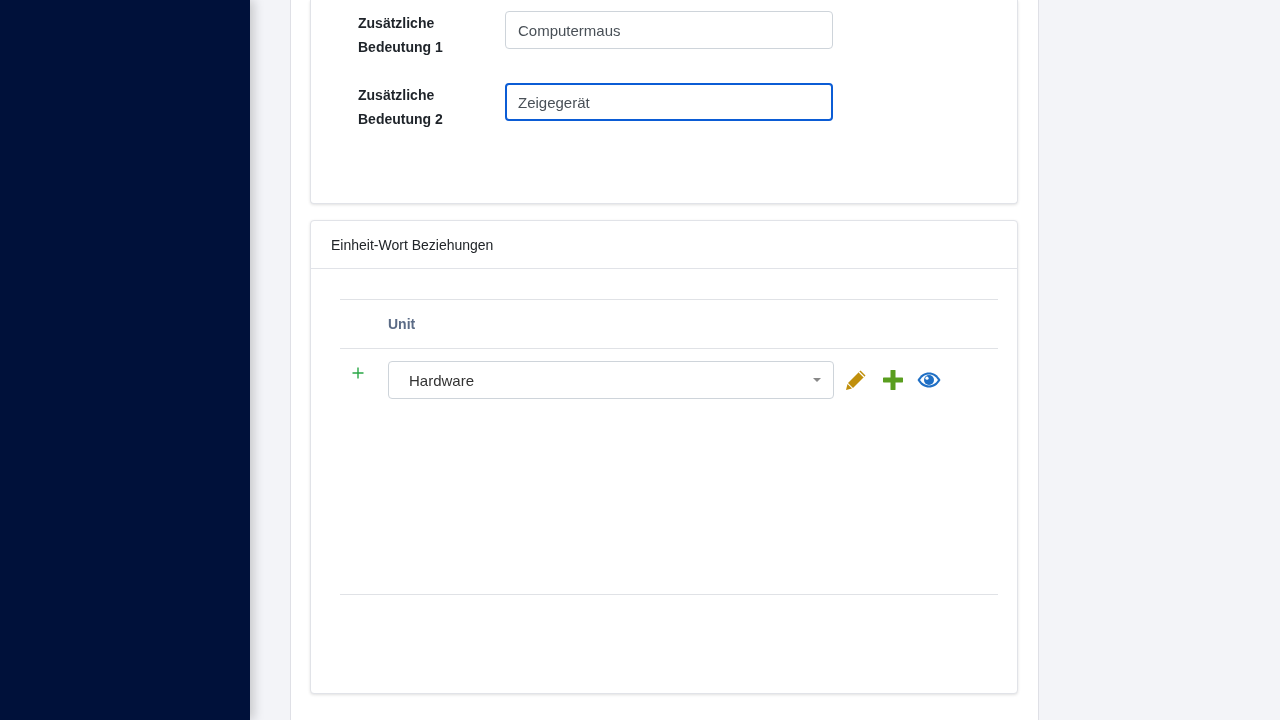 The height and width of the screenshot is (720, 1280). What do you see at coordinates (669, 102) in the screenshot?
I see `text-field: Zeigegerät` at bounding box center [669, 102].